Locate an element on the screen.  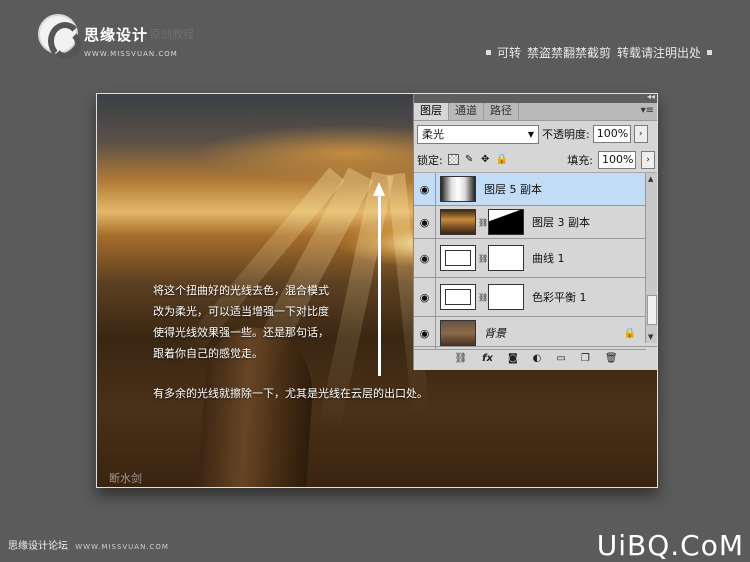
footer-left: 思缘设计论坛 WWW.MISSVUAN.COM is located at coordinates (88, 544).